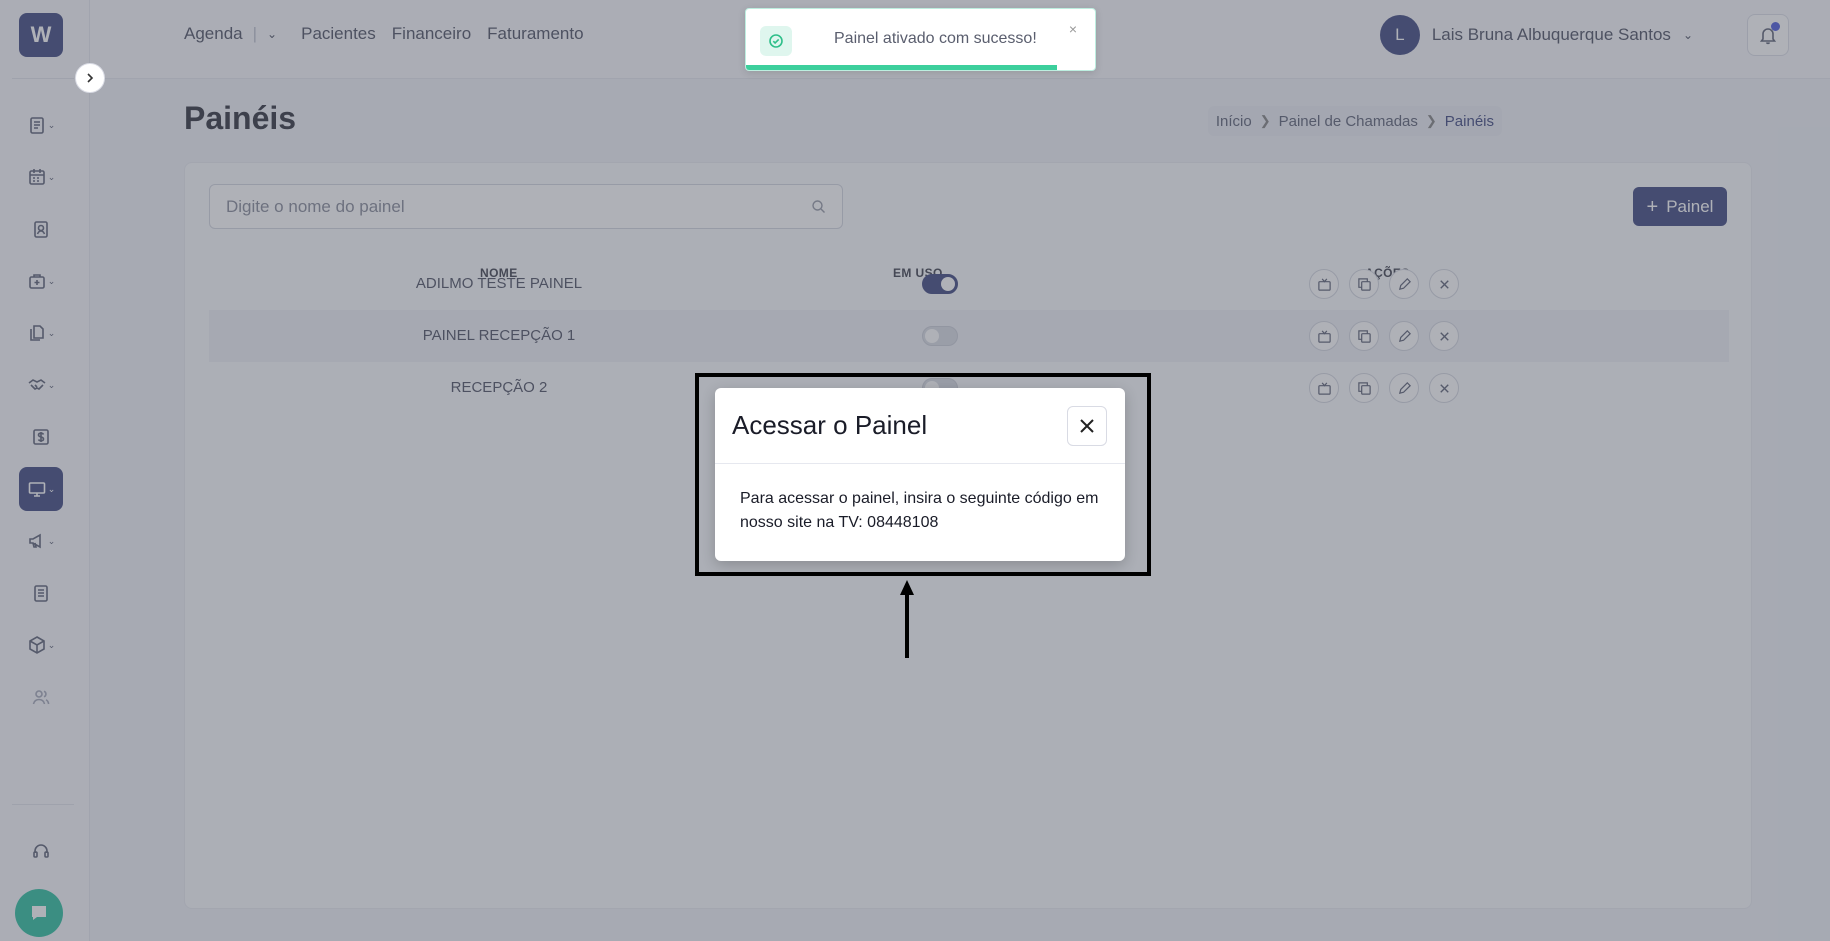 The width and height of the screenshot is (1830, 941). I want to click on chevron-right-icon, so click(90, 78).